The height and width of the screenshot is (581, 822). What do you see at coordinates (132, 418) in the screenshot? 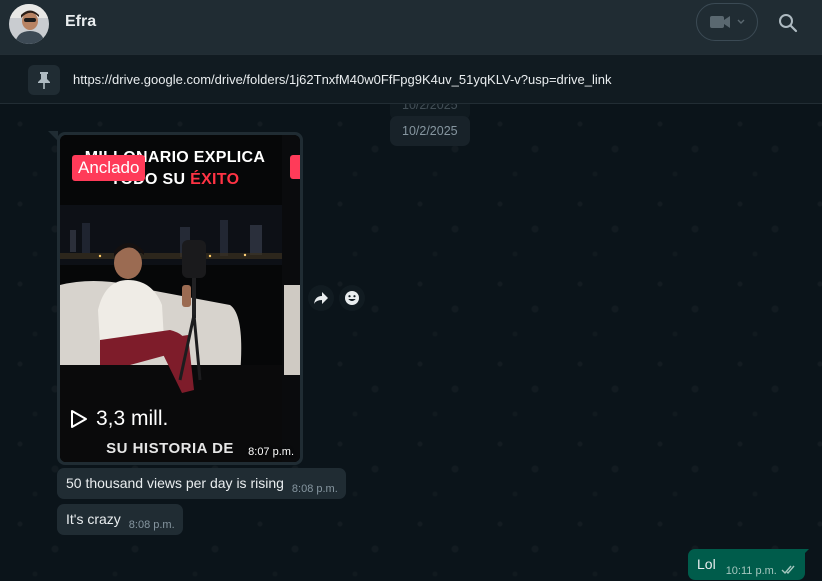
I see `views-label: 3,3 mill.` at bounding box center [132, 418].